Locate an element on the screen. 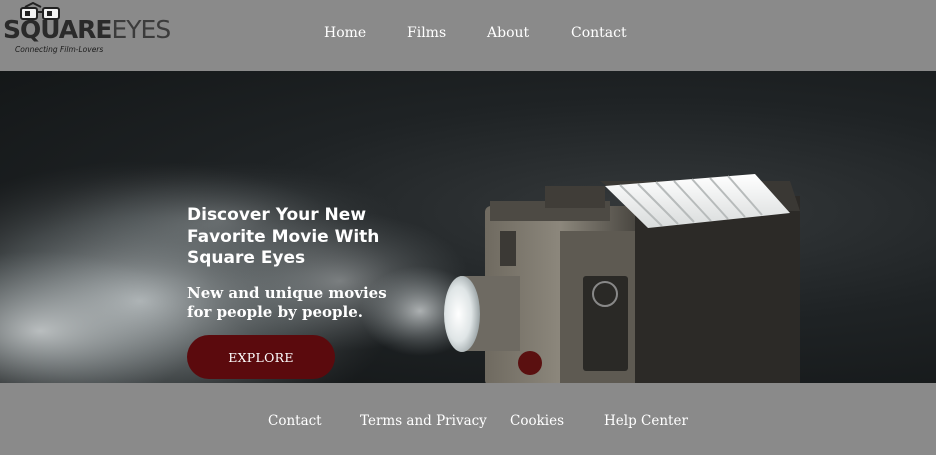 This screenshot has width=936, height=455. nav-item-films: Films is located at coordinates (426, 33).